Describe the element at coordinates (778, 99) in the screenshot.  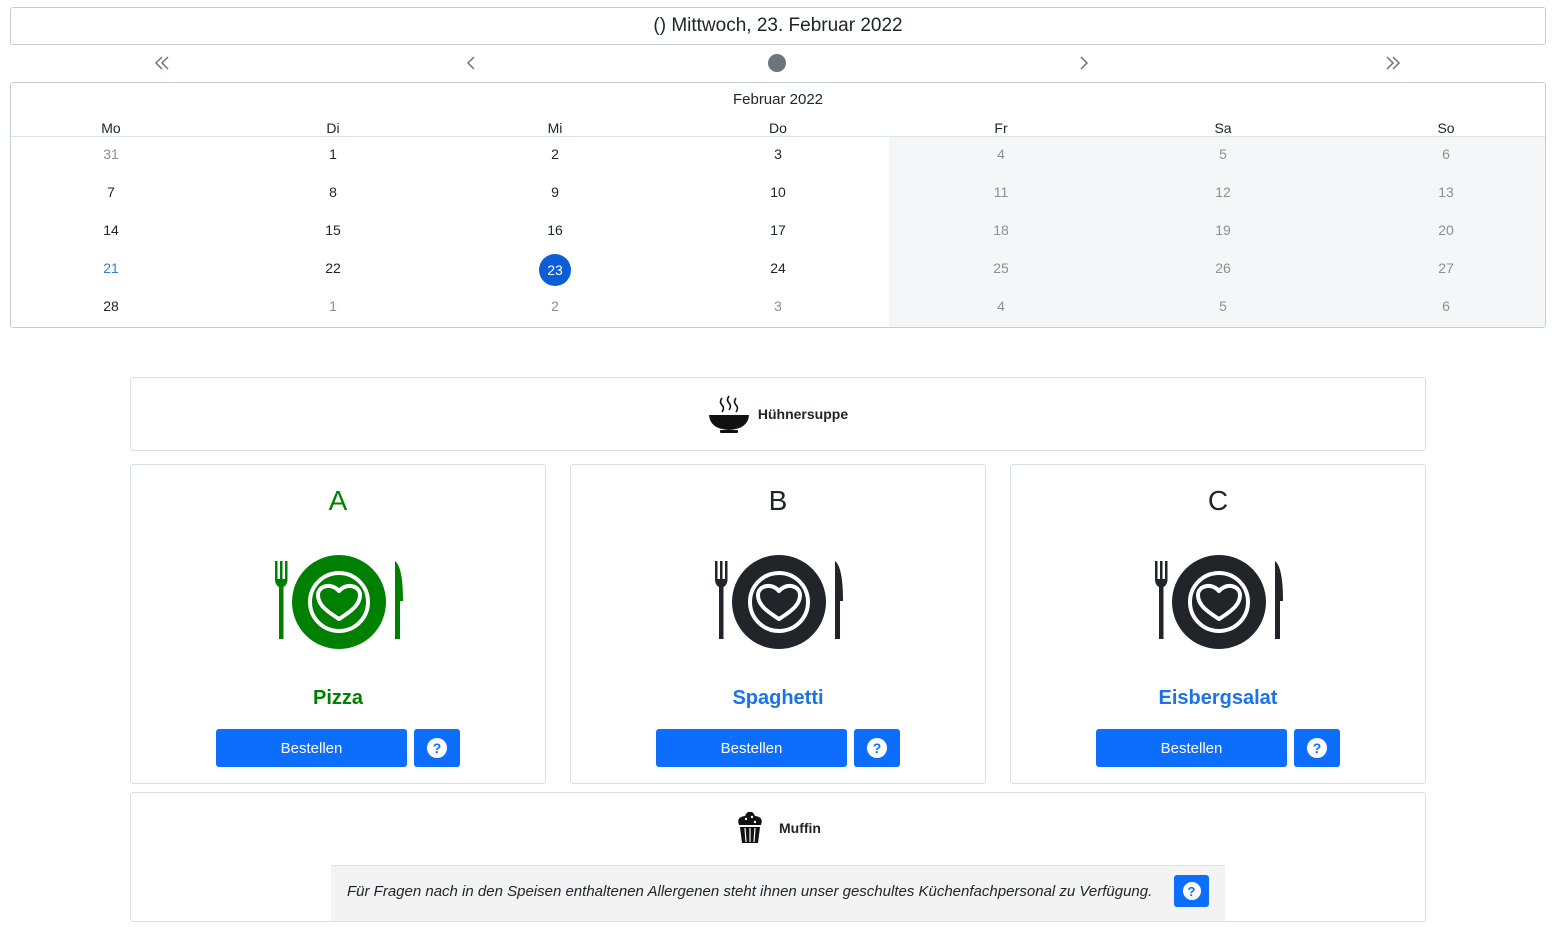
I see `calendar-month-title: Februar 2022` at that location.